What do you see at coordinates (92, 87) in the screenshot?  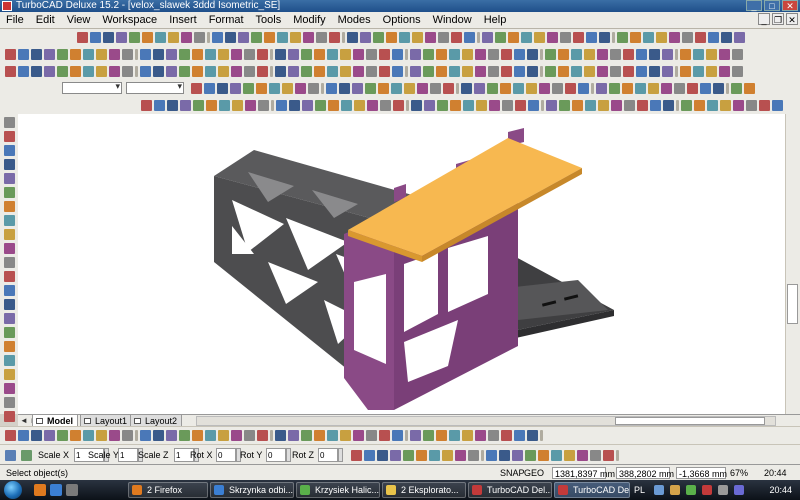 I see `layer-combo` at bounding box center [92, 87].